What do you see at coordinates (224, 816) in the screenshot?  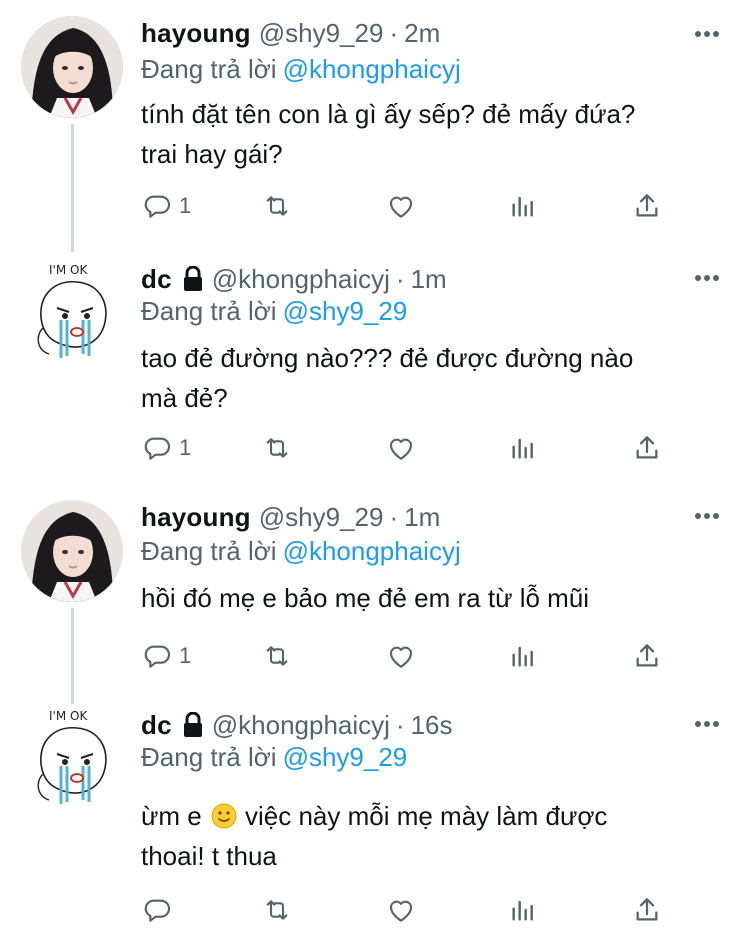 I see `slightly-smiling-face-icon` at bounding box center [224, 816].